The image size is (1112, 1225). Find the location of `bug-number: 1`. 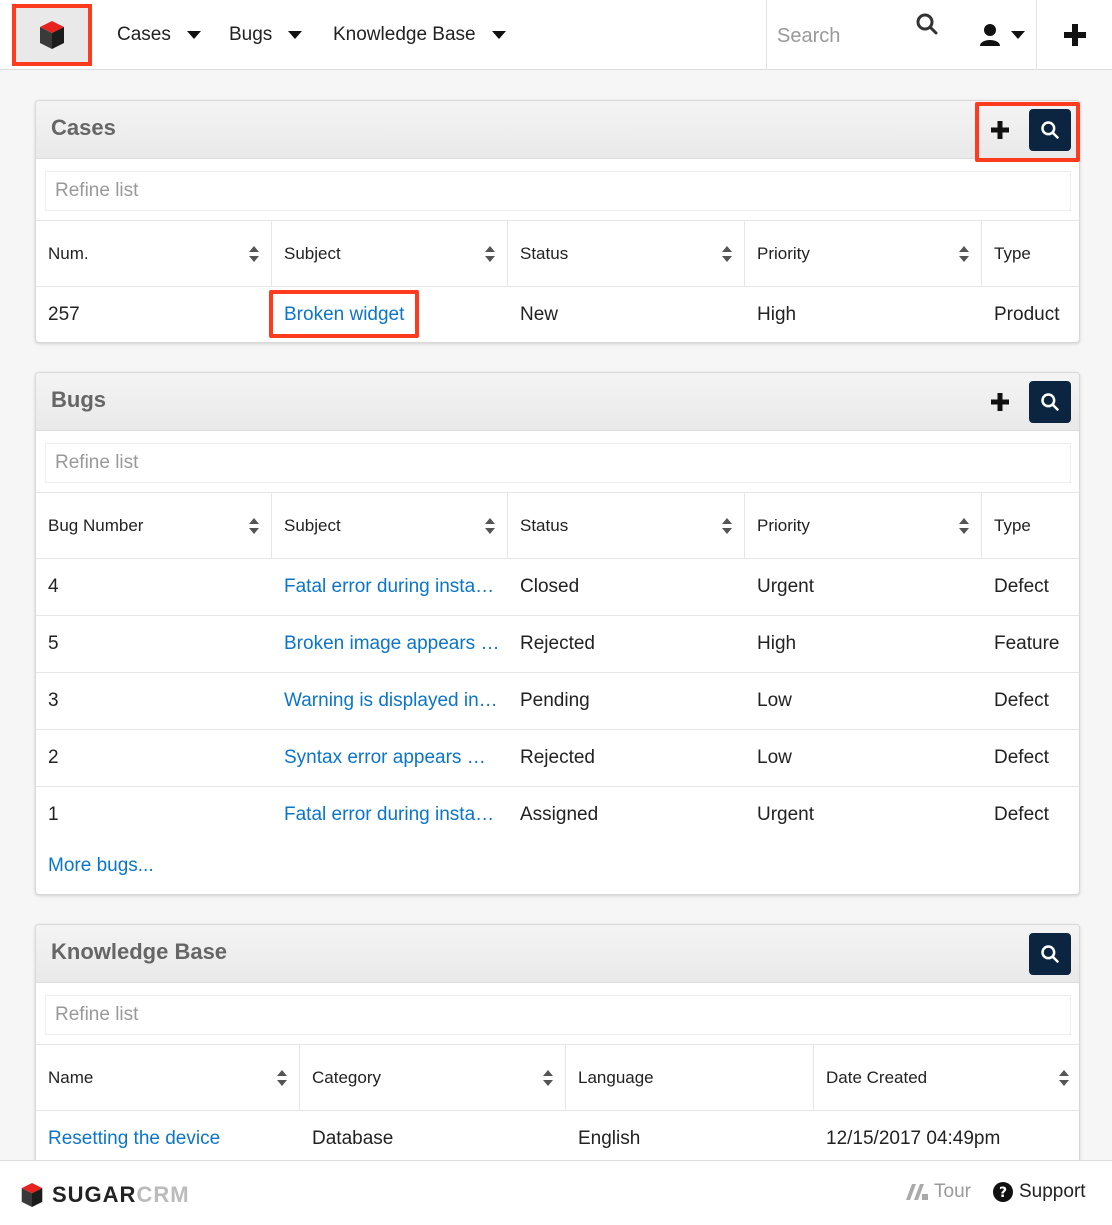

bug-number: 1 is located at coordinates (53, 814).